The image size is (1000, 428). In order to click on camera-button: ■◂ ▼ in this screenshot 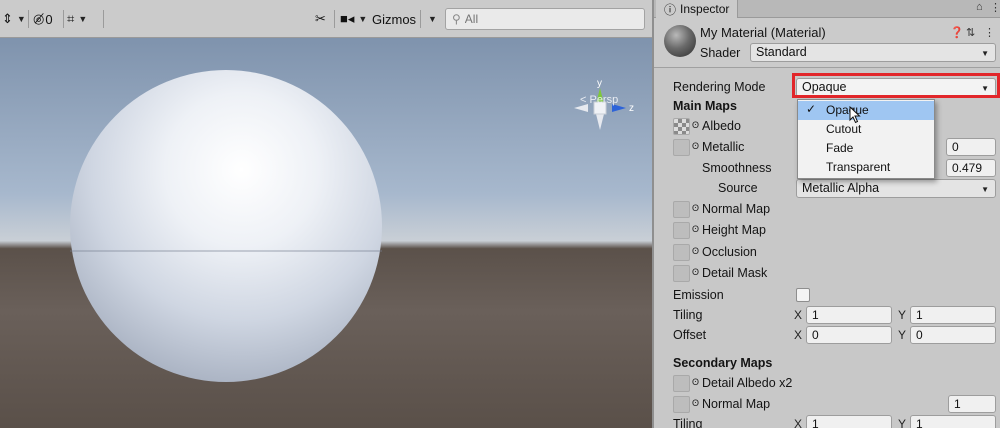, I will do `click(353, 19)`.